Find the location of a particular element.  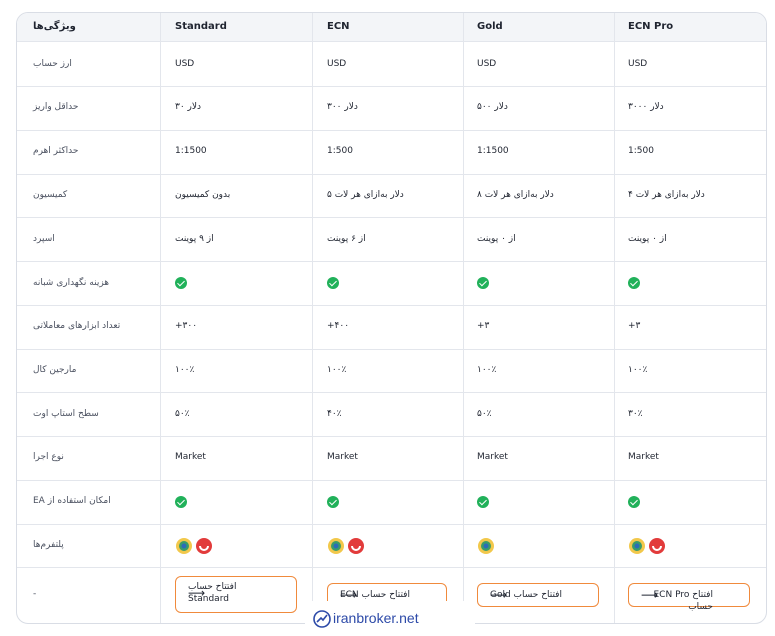

open-account-gold-button: ⟶ Gold افتتاح حساب is located at coordinates (538, 595).